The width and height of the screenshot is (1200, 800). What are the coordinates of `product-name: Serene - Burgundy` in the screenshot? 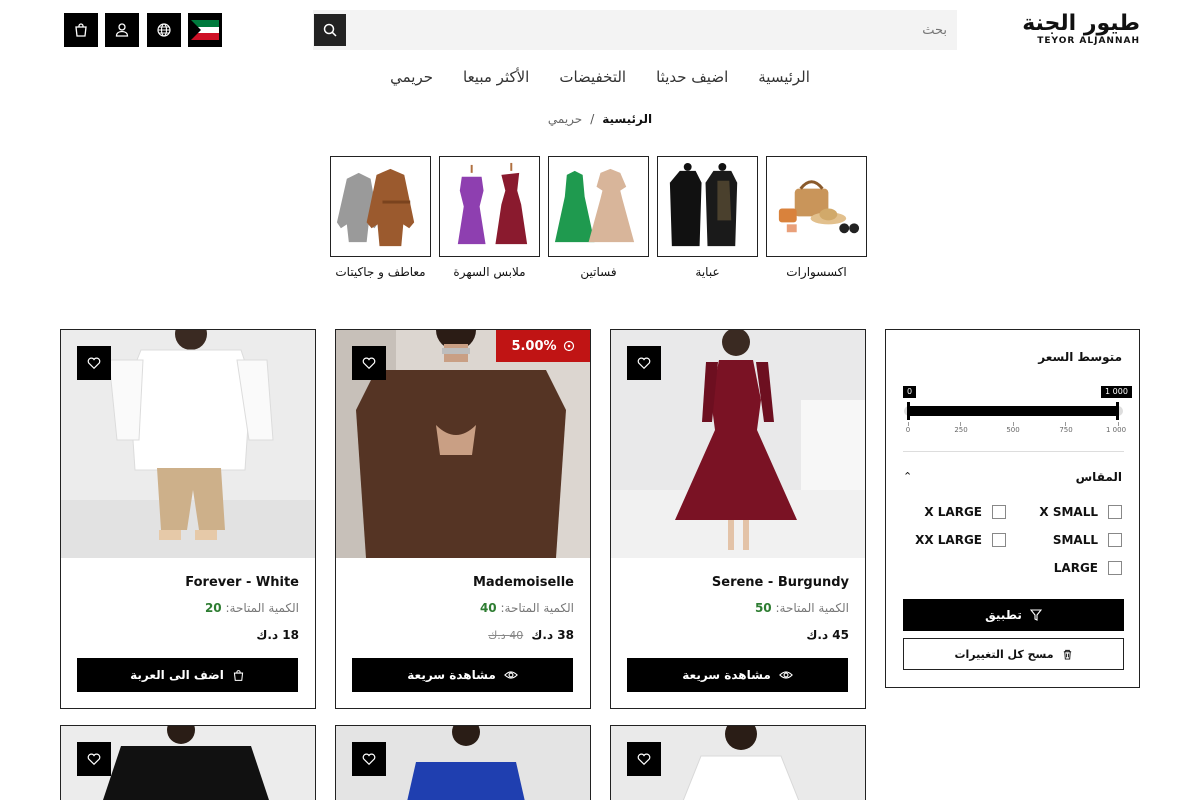 It's located at (780, 582).